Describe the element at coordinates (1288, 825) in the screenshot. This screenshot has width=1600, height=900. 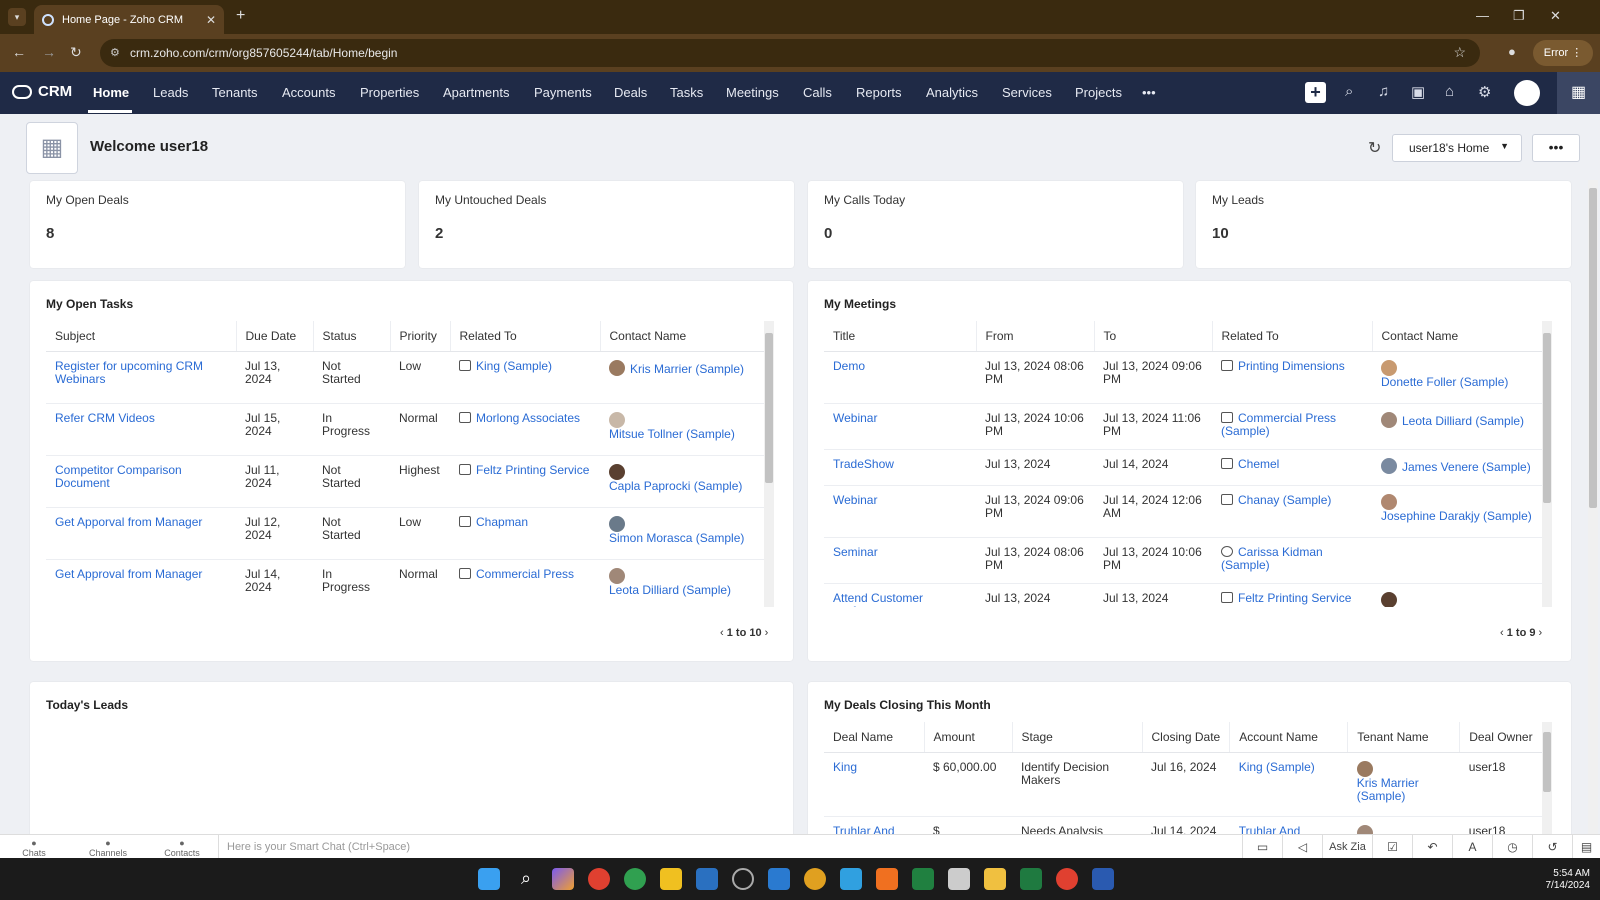
I see `account-link: Truhlar And` at that location.